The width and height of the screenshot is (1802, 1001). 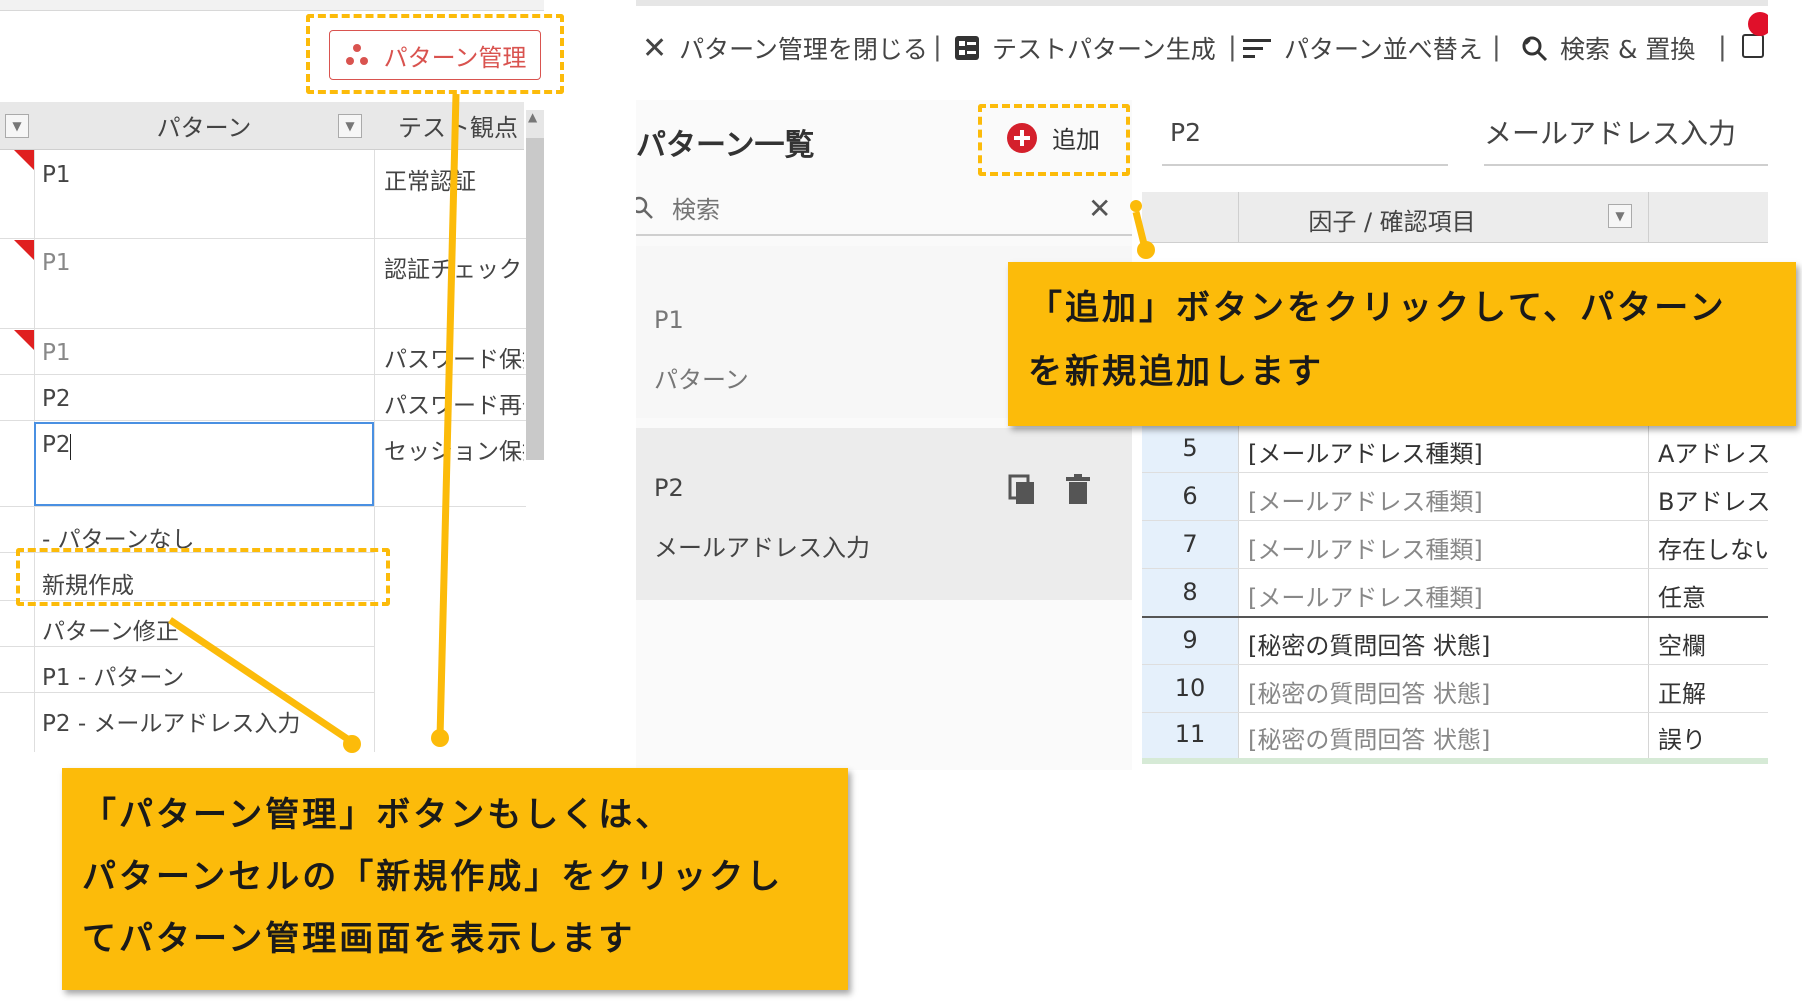 What do you see at coordinates (359, 939) in the screenshot?
I see `callout-text: てパターン管理画面を表示します` at bounding box center [359, 939].